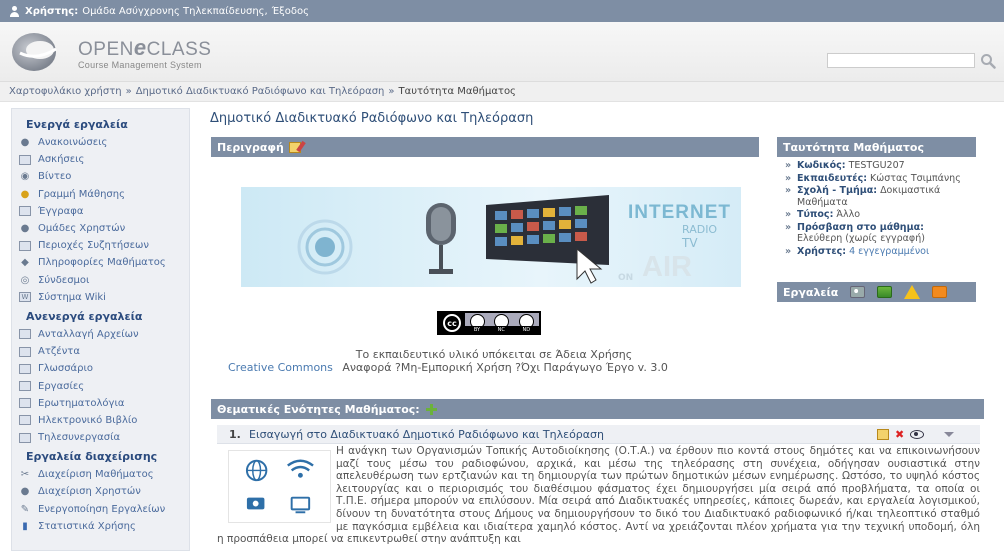  What do you see at coordinates (100, 228) in the screenshot?
I see `sidebar-item-groups: ● Ομάδες Χρηστών` at bounding box center [100, 228].